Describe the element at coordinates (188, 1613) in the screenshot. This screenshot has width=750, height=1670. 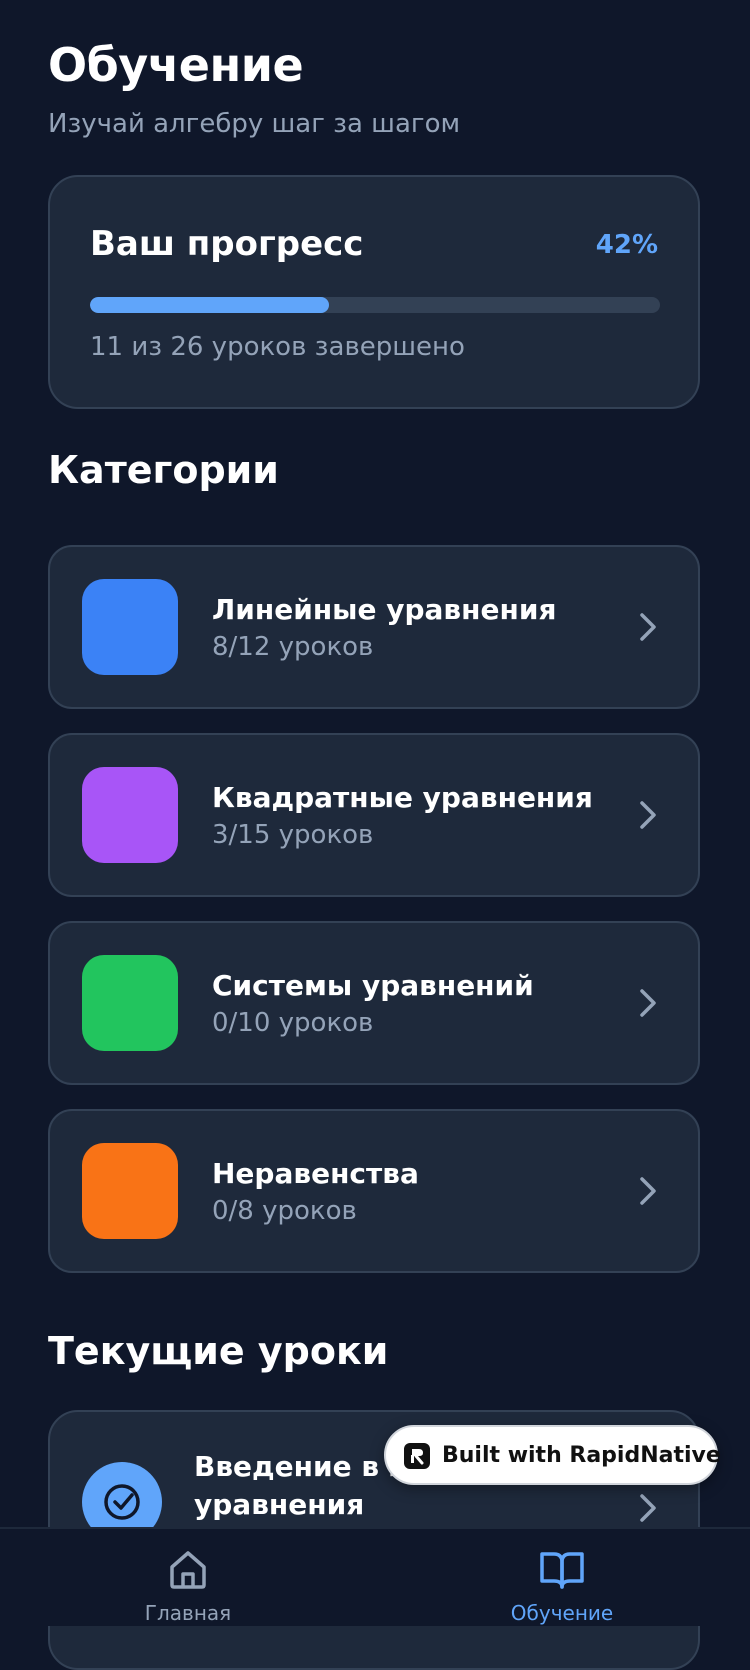
I see `tab-label: Главная` at that location.